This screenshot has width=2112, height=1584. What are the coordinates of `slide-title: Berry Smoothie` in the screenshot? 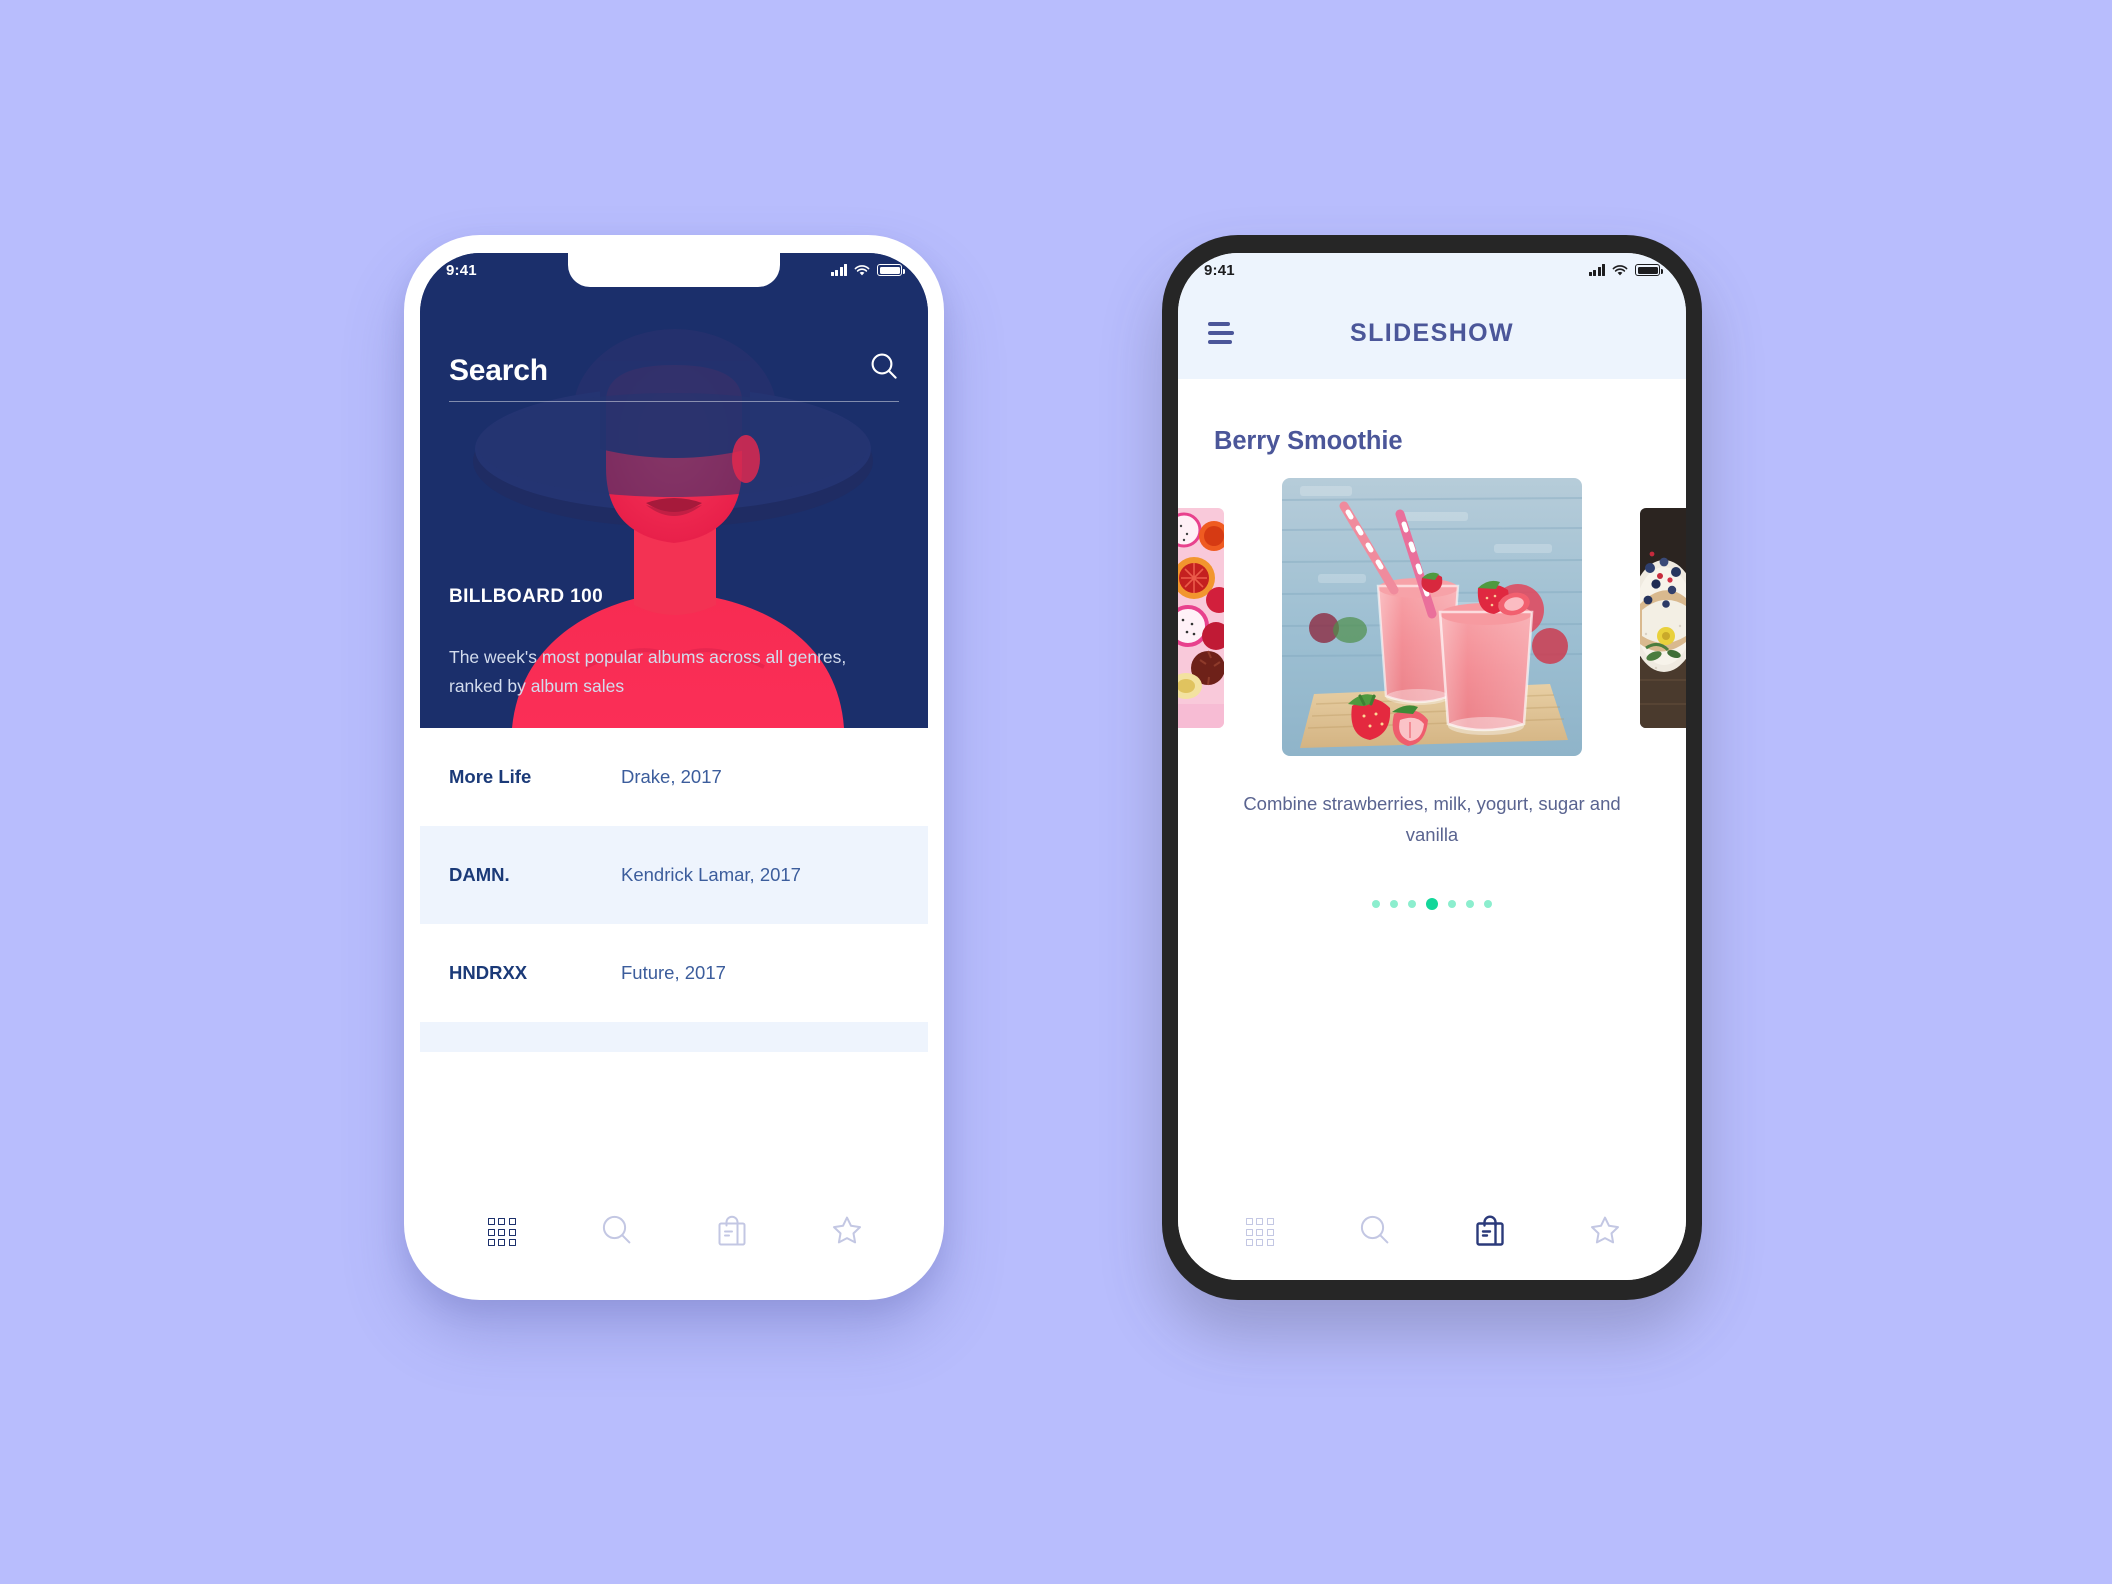 It's located at (1308, 441).